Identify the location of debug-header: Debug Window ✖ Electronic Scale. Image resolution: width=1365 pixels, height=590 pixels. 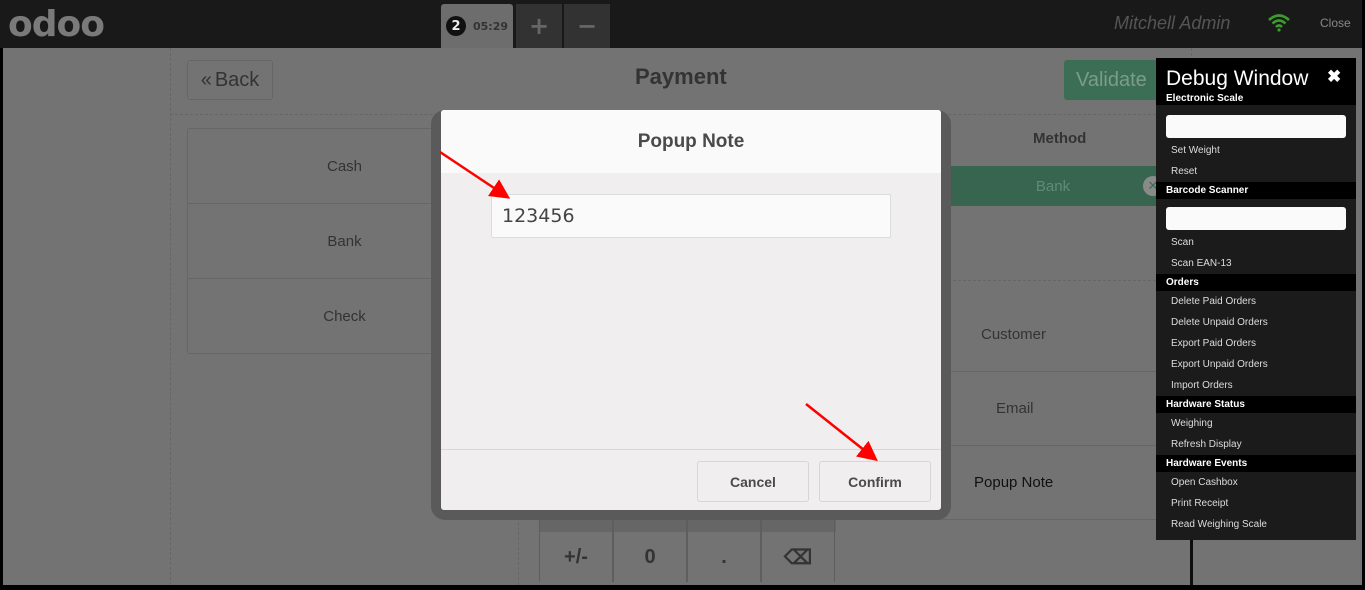
(1256, 81).